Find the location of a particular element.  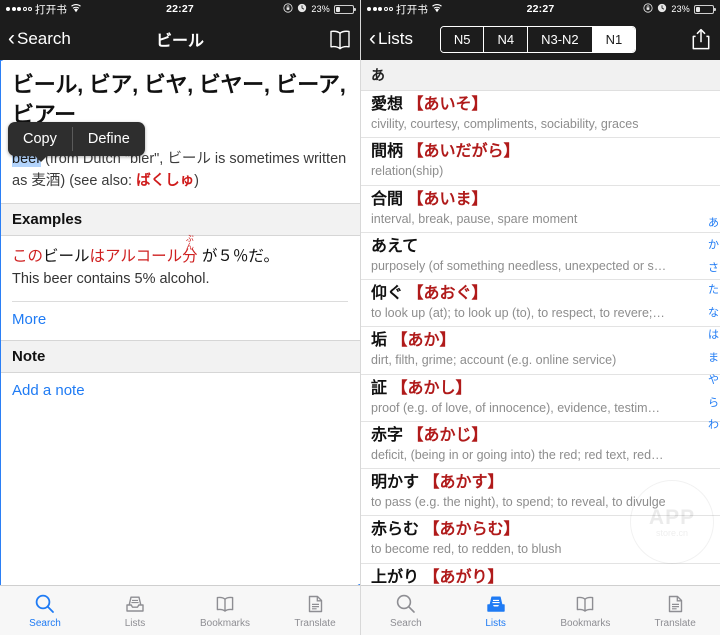

index-letter: あ is located at coordinates (713, 221).